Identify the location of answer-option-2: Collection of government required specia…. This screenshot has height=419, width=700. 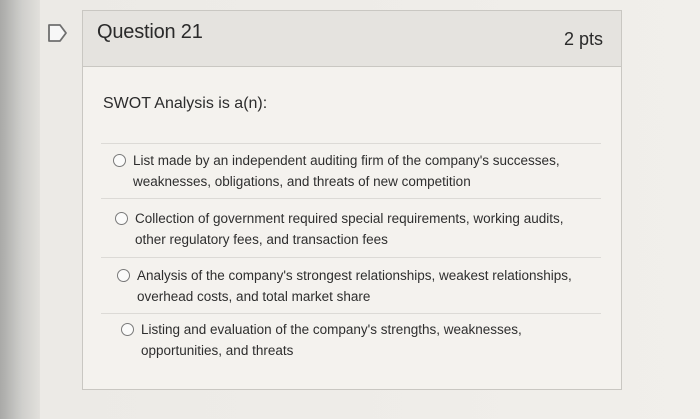
(345, 229).